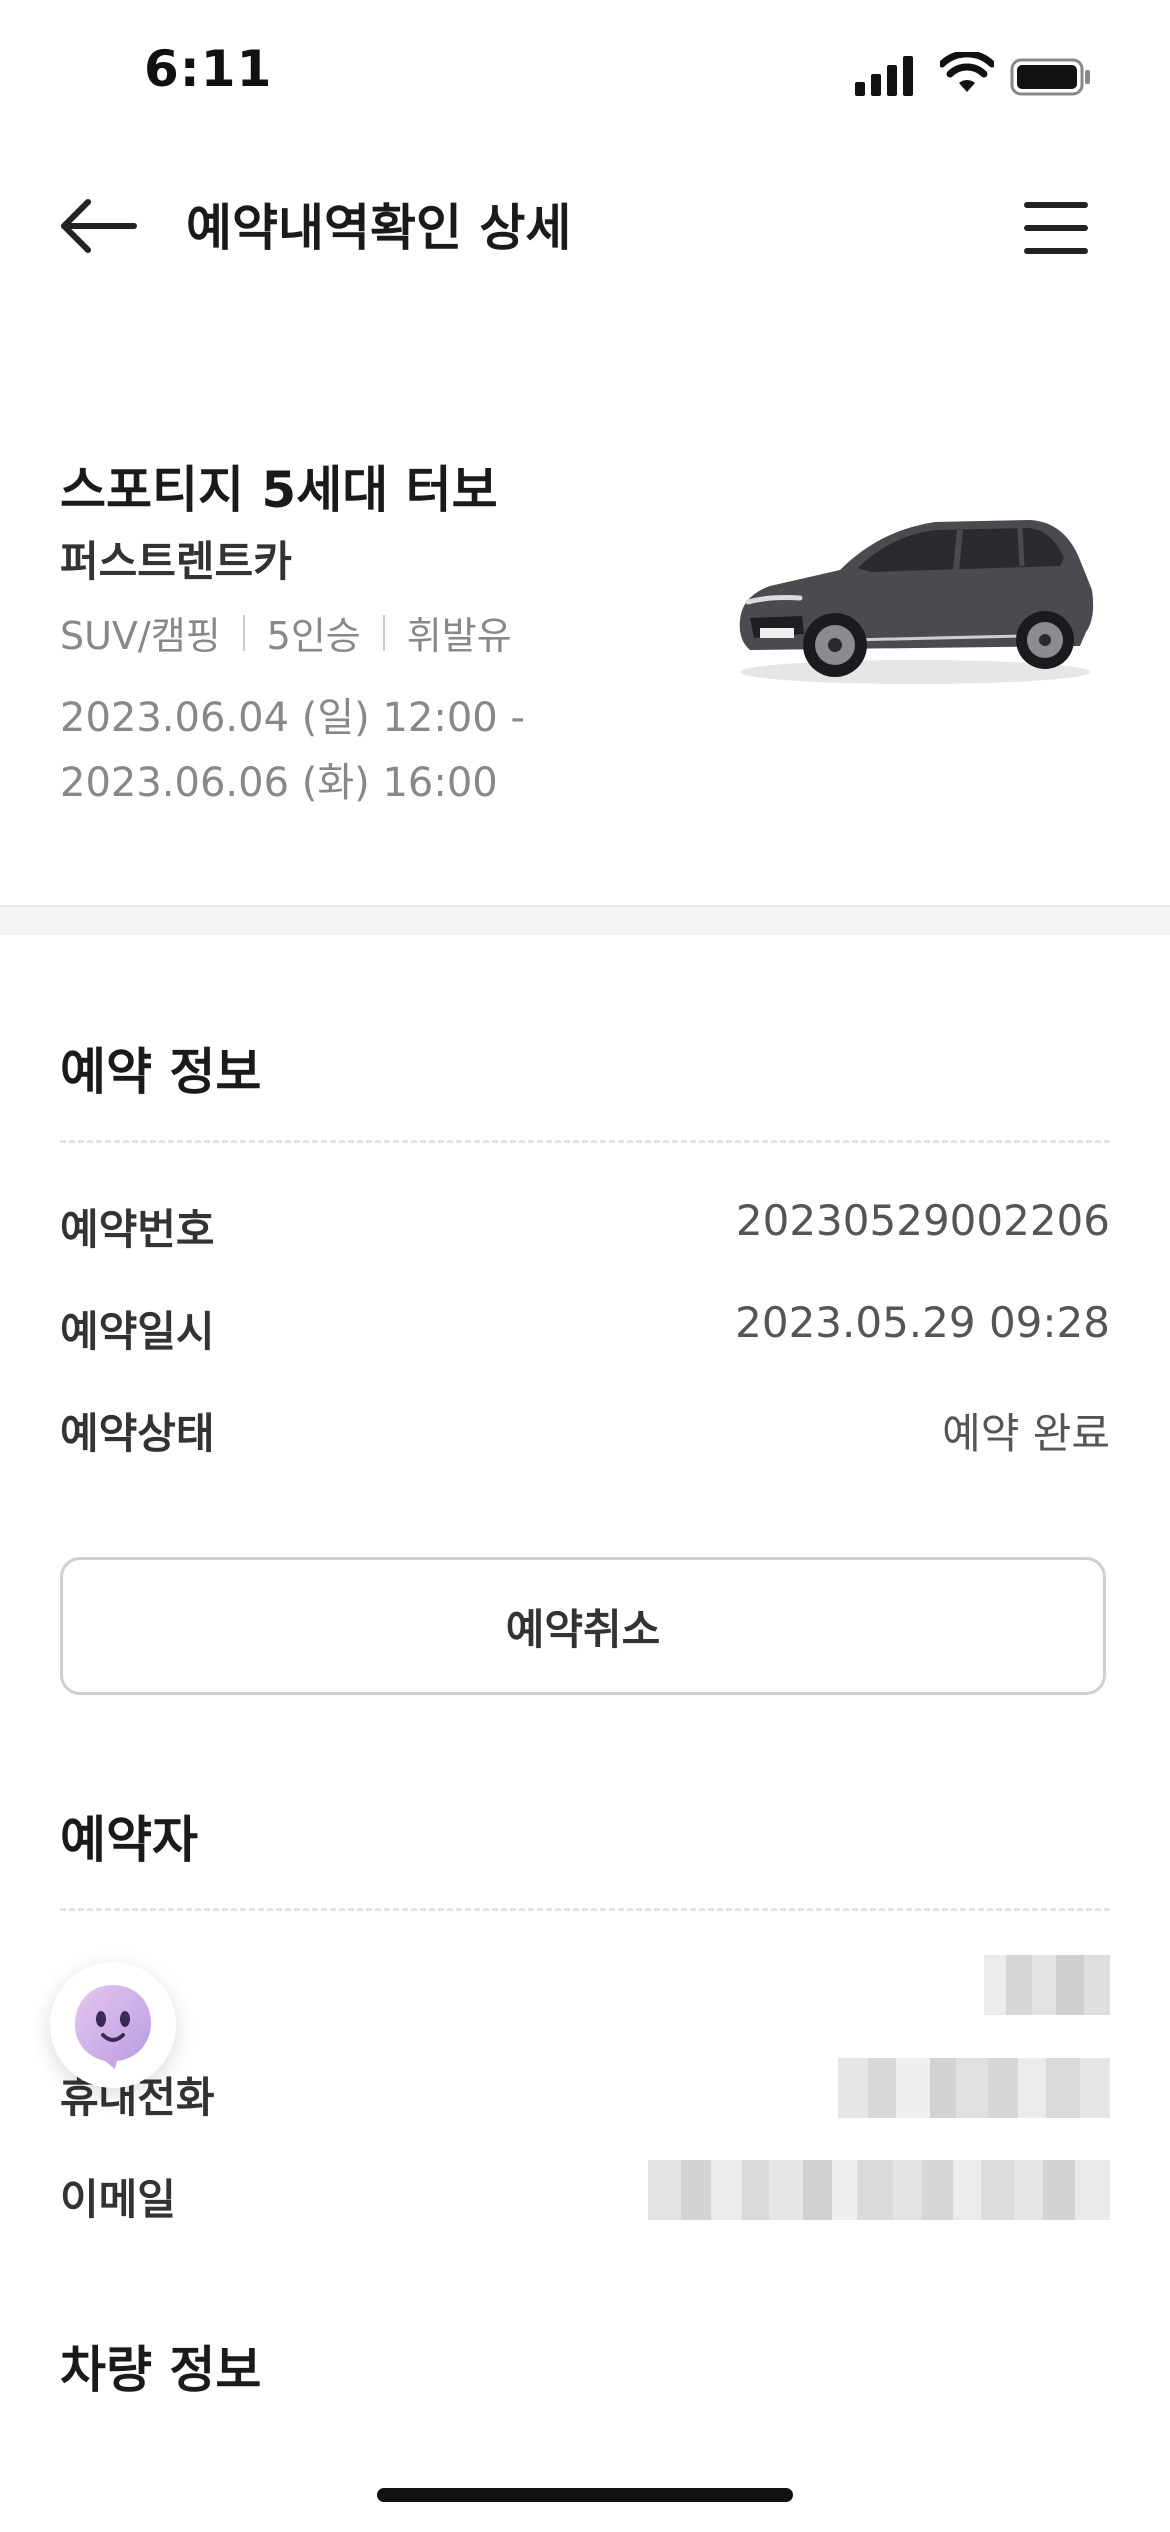  What do you see at coordinates (884, 76) in the screenshot?
I see `cellular-signal-icon` at bounding box center [884, 76].